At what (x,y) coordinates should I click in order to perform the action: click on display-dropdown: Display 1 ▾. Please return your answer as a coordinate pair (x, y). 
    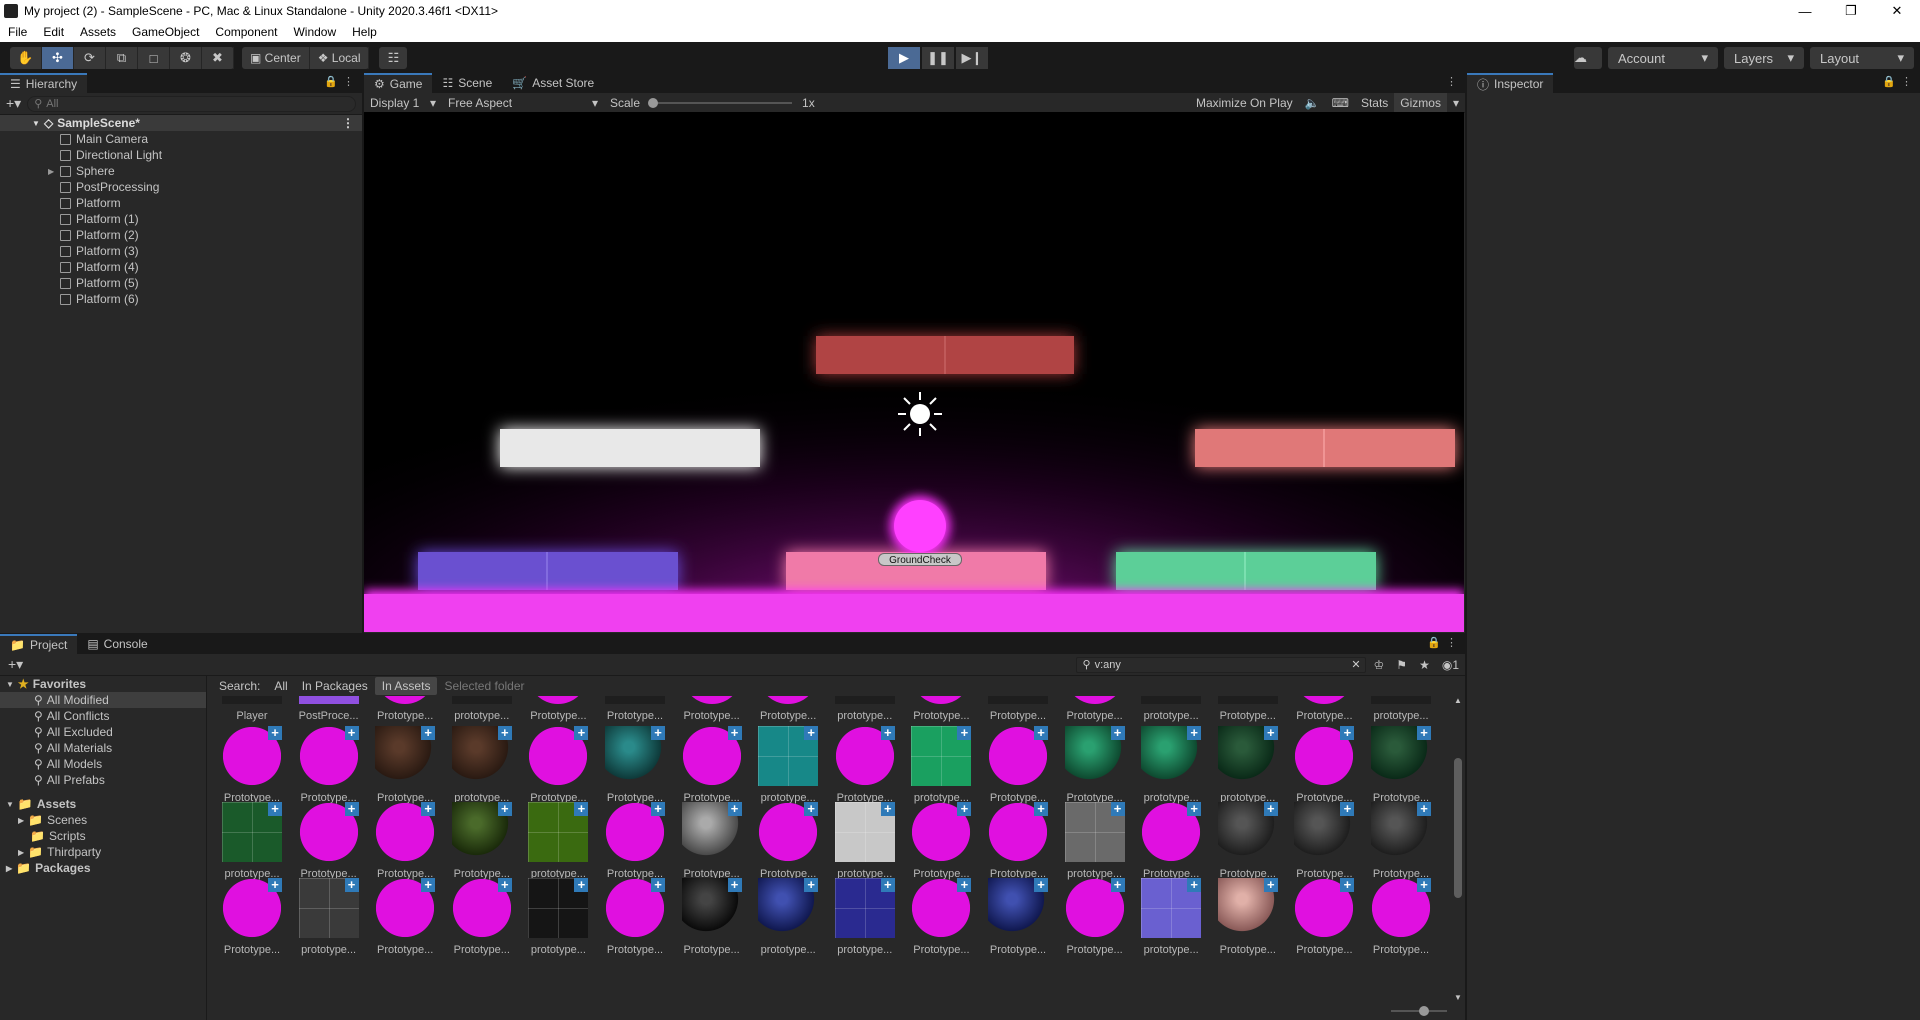
    Looking at the image, I should click on (403, 103).